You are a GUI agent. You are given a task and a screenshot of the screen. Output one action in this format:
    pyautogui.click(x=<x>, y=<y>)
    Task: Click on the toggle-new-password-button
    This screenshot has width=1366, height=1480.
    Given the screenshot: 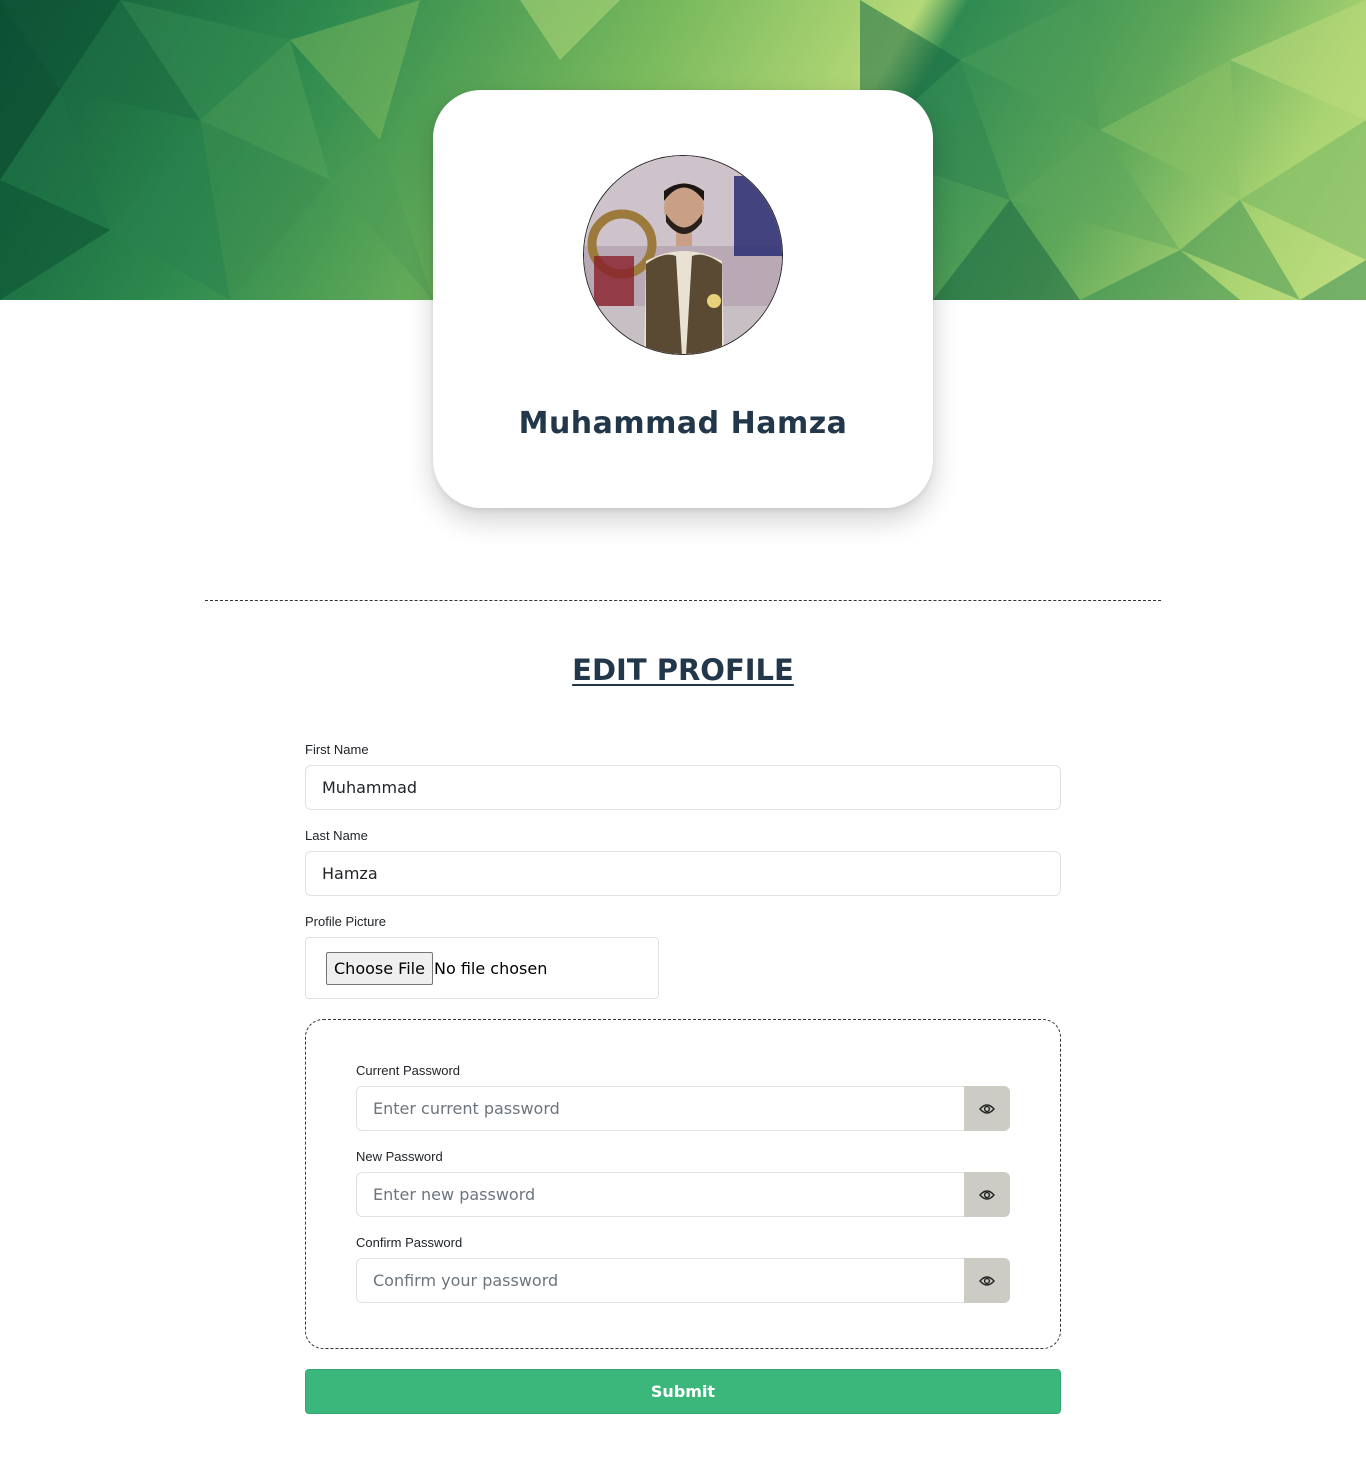 What is the action you would take?
    pyautogui.click(x=987, y=1194)
    